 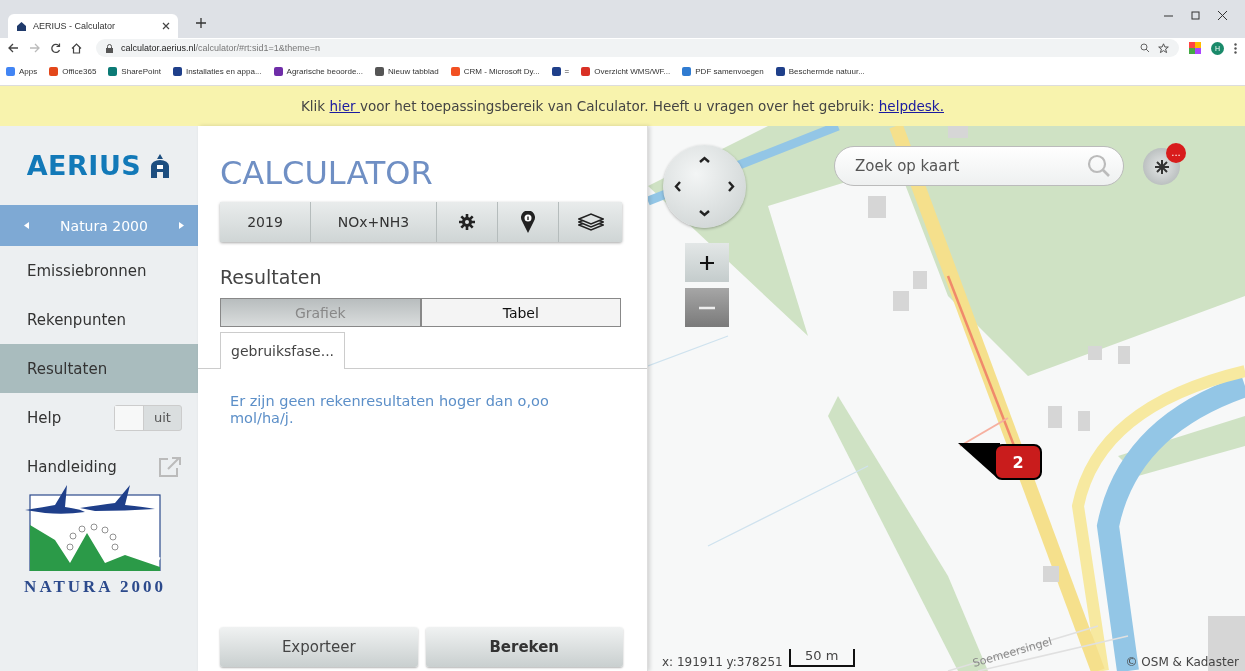 What do you see at coordinates (1161, 166) in the screenshot?
I see `asterisk-icon` at bounding box center [1161, 166].